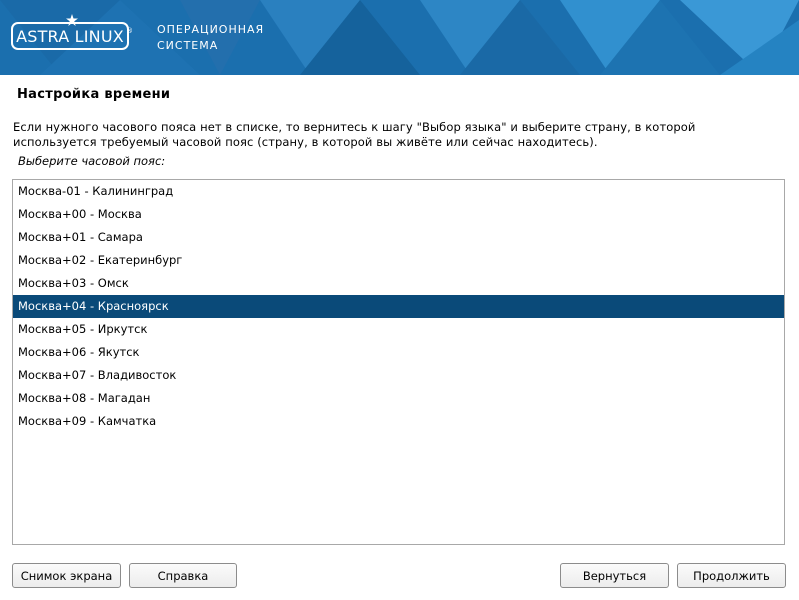 The image size is (799, 600). Describe the element at coordinates (398, 329) in the screenshot. I see `timezone-item: Москва+05 - Иркутск` at that location.